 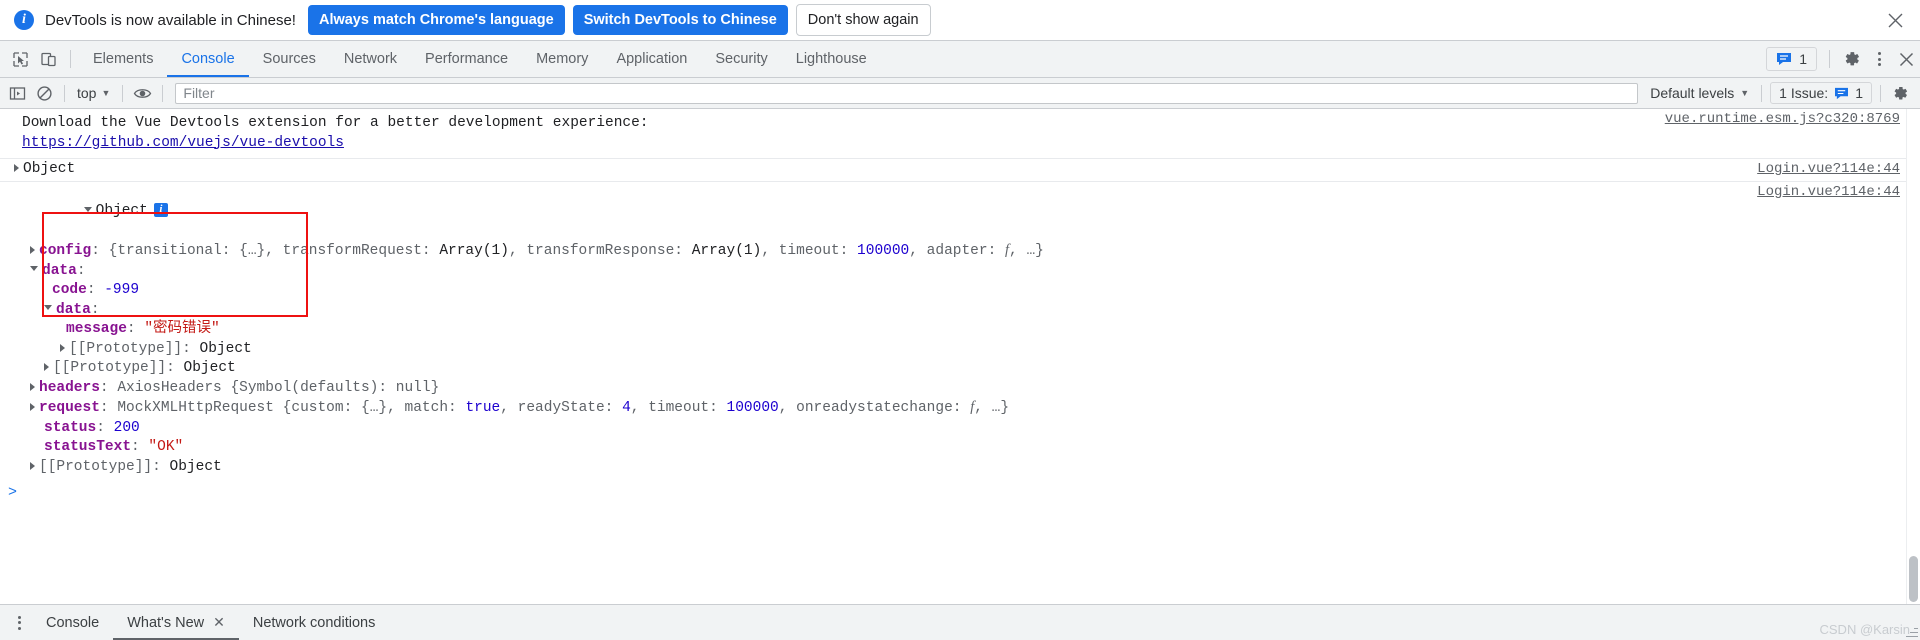 What do you see at coordinates (436, 20) in the screenshot?
I see `always-match-language-button: Always match Chrome's language` at bounding box center [436, 20].